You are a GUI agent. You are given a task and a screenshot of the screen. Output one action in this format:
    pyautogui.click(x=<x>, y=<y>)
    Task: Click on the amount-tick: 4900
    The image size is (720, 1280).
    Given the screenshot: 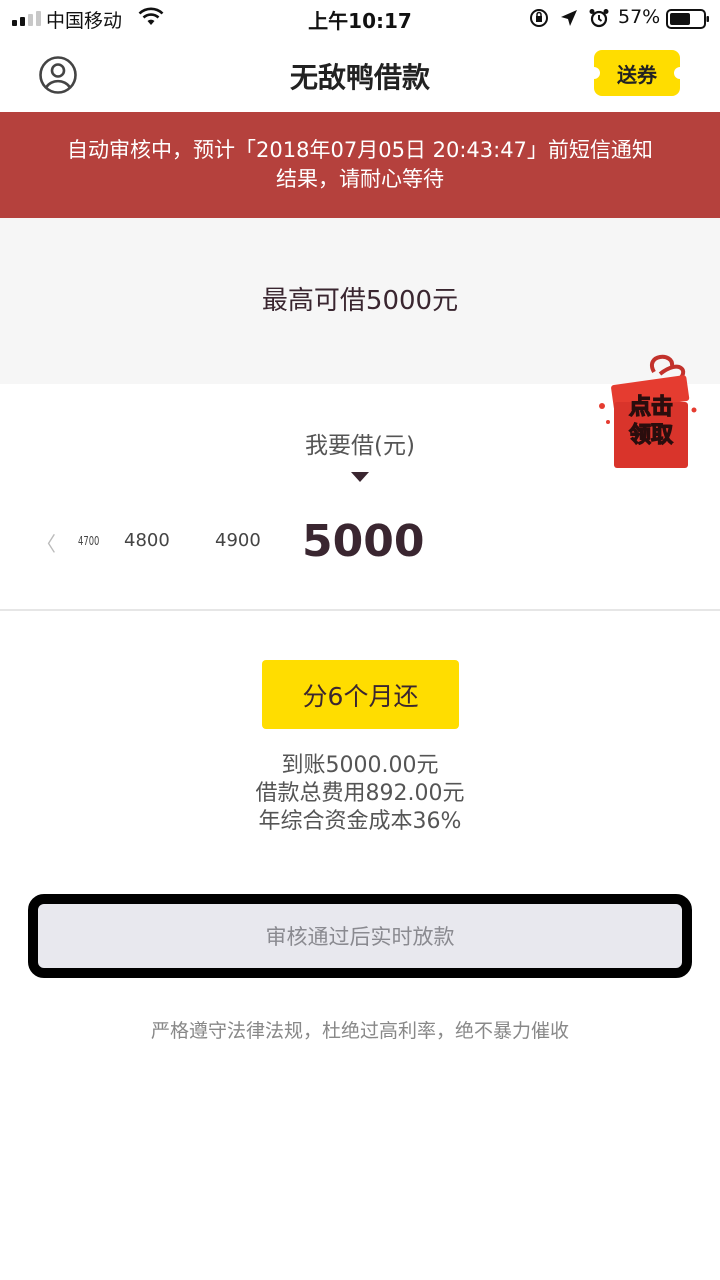 What is the action you would take?
    pyautogui.click(x=238, y=540)
    